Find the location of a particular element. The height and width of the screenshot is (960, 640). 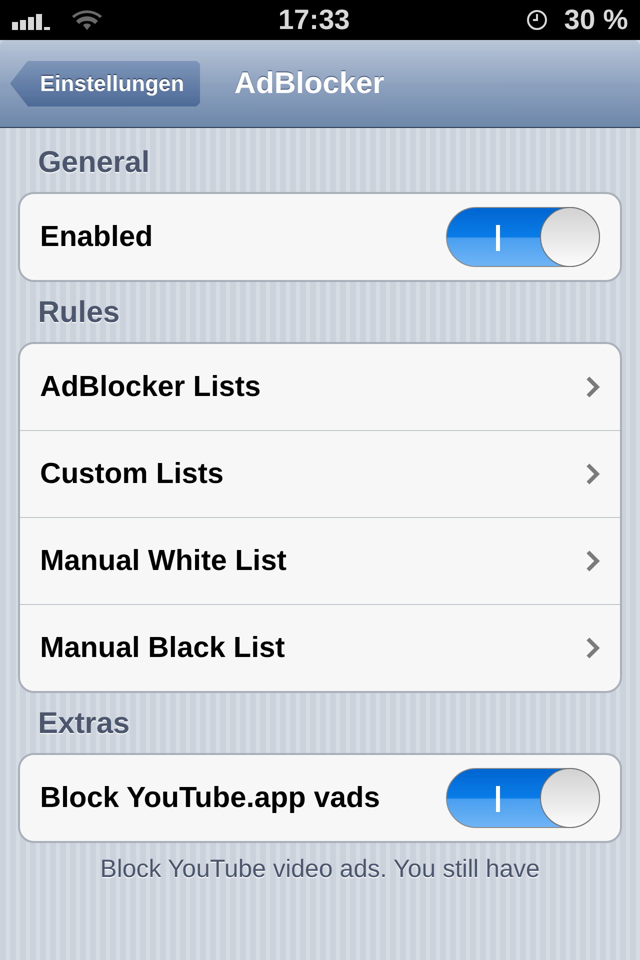

row-label: Enabled is located at coordinates (97, 237).